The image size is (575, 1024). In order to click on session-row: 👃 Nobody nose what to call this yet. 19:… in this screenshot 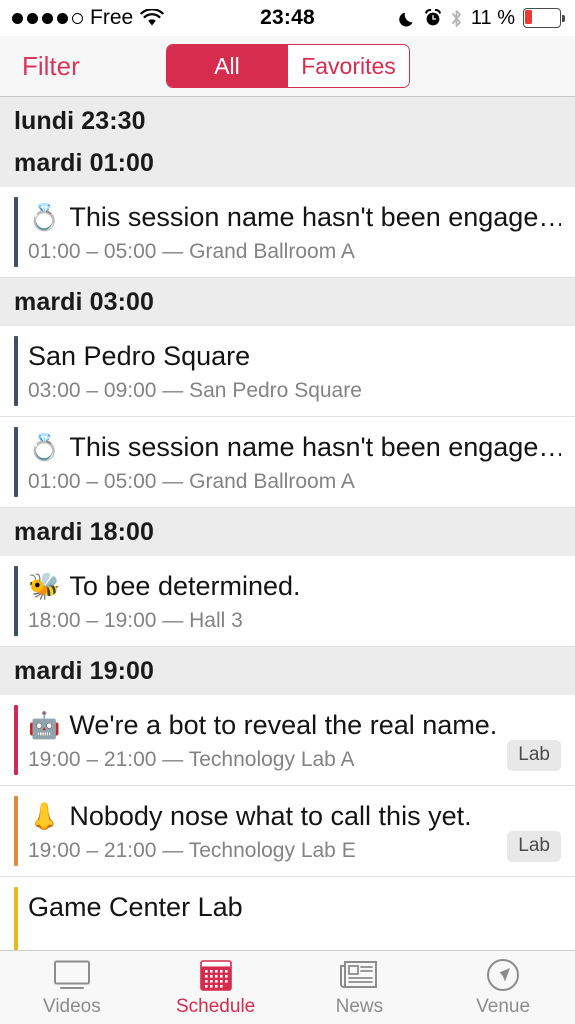, I will do `click(287, 831)`.